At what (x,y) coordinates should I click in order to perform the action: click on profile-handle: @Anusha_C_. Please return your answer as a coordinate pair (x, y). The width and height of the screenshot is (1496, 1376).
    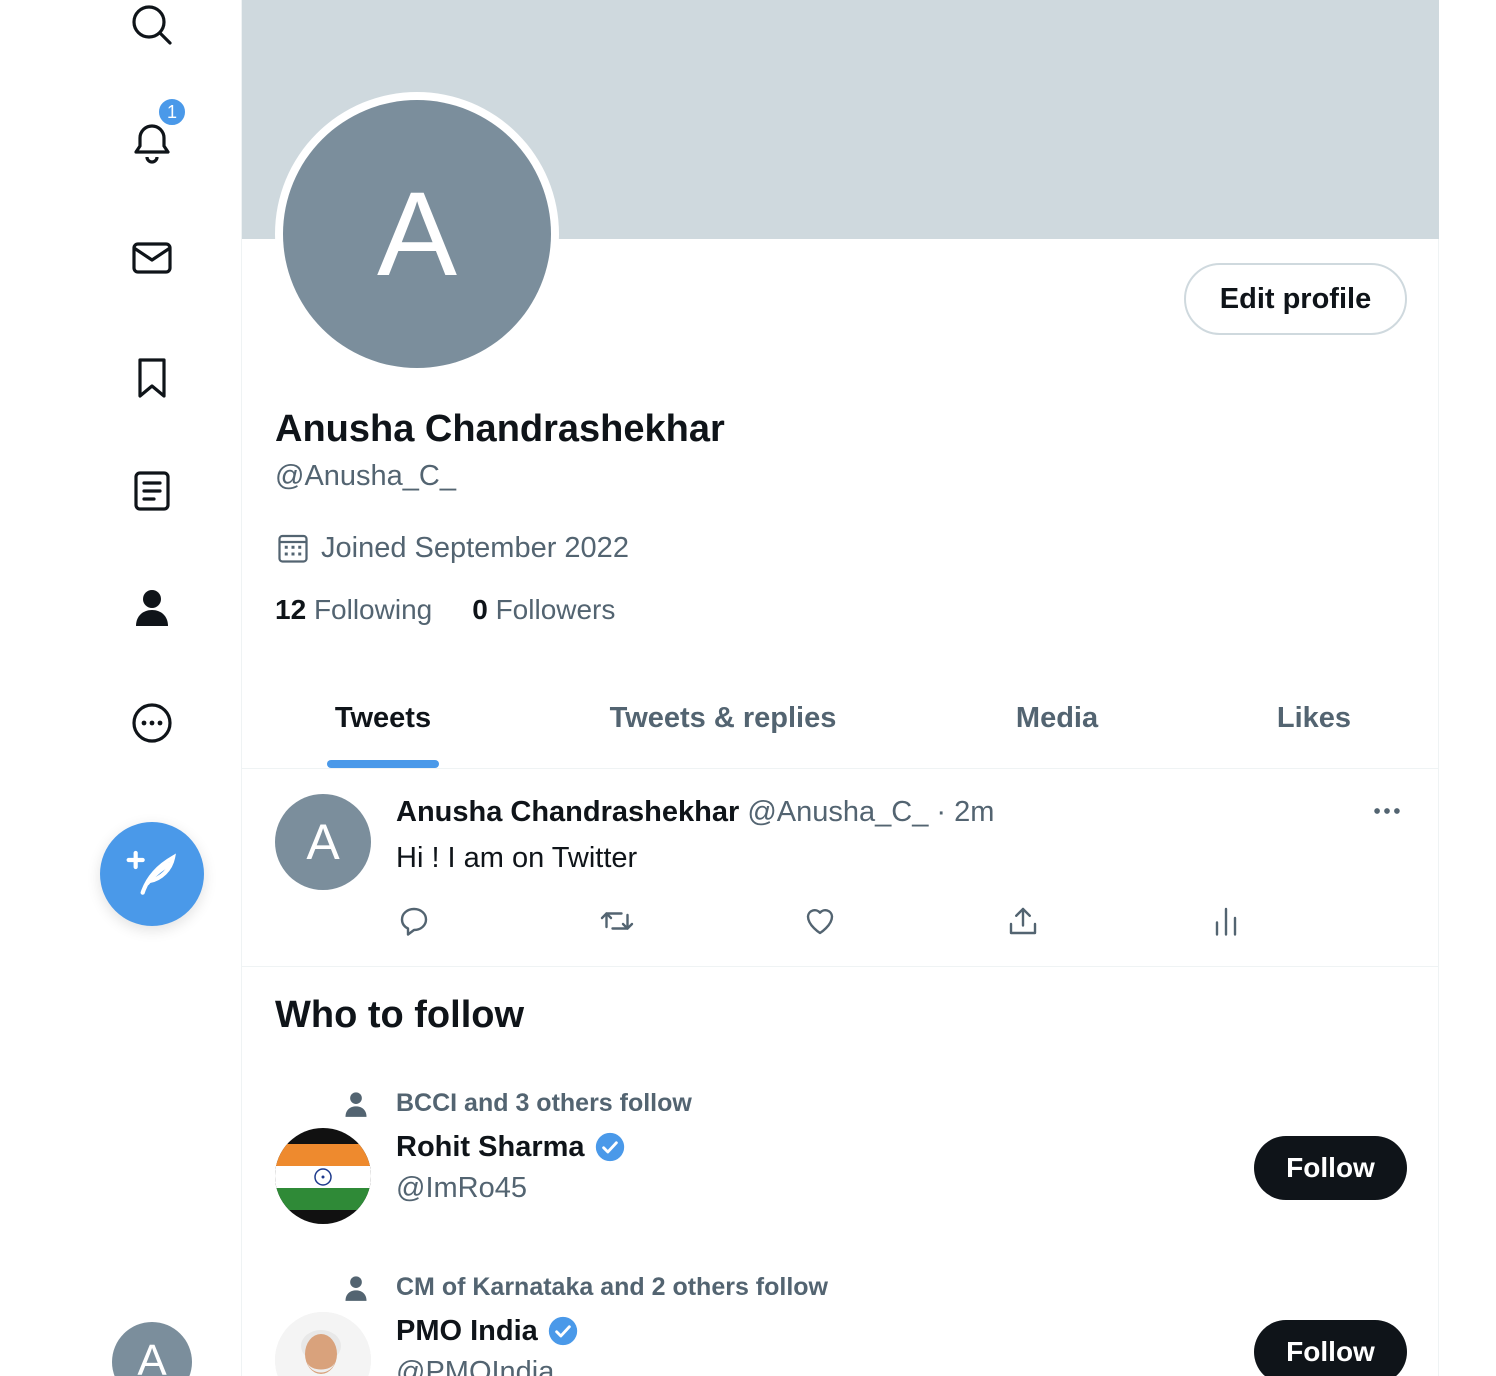
    Looking at the image, I should click on (365, 476).